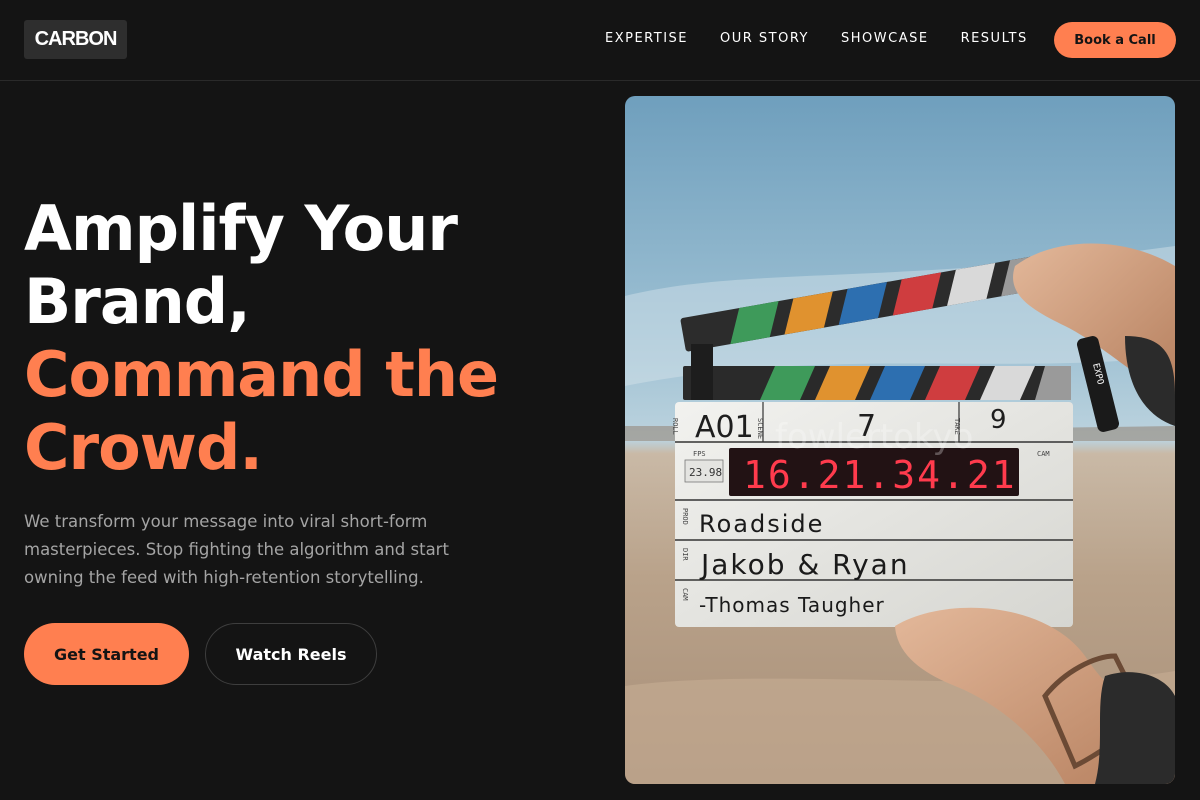 The width and height of the screenshot is (1200, 800). What do you see at coordinates (106, 654) in the screenshot?
I see `get-started-button: Get Started` at bounding box center [106, 654].